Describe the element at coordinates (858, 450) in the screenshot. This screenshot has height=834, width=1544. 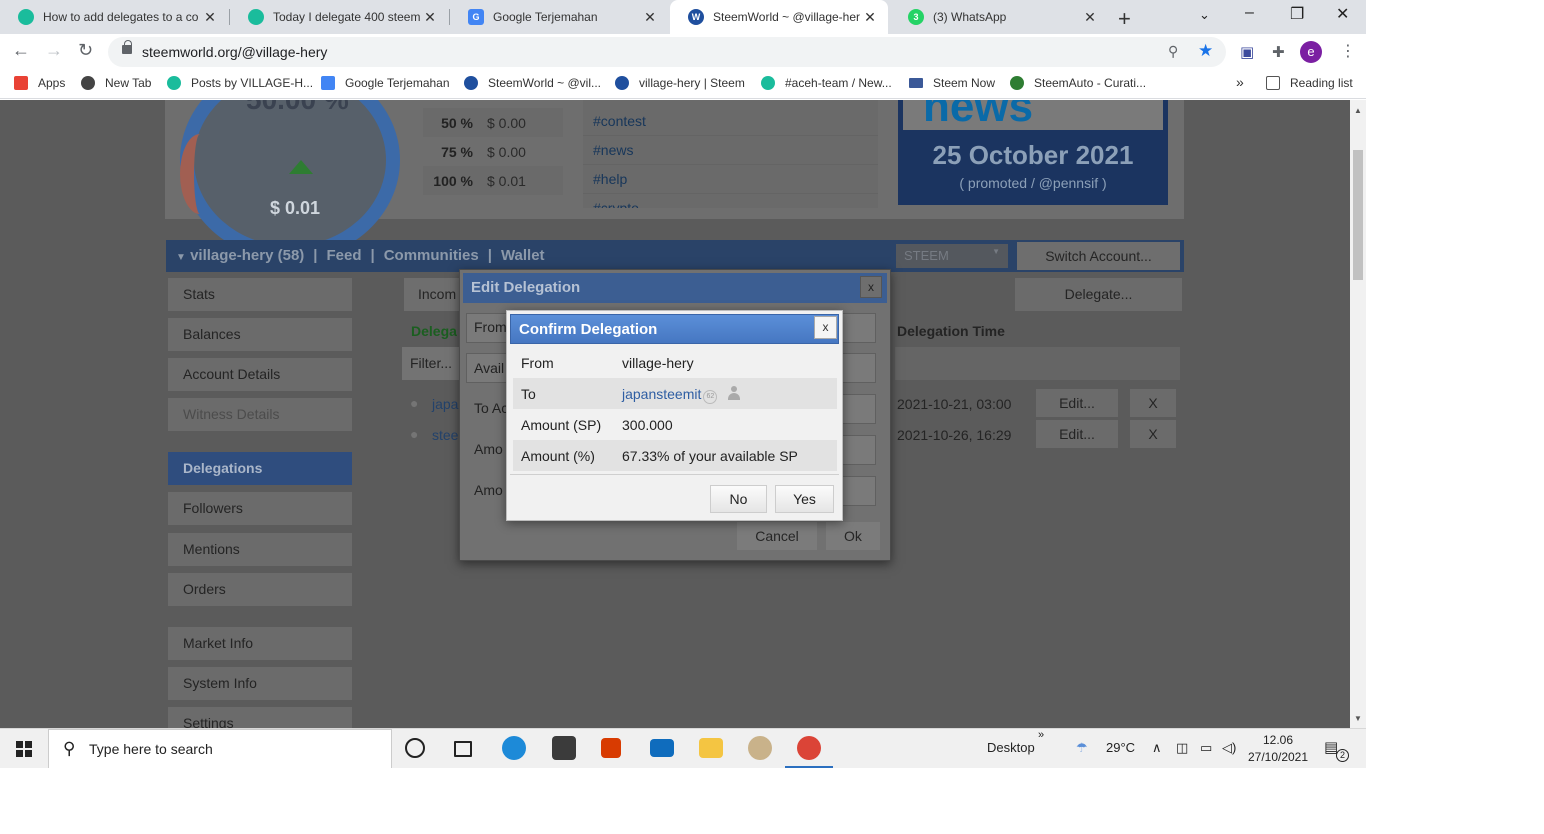
I see `amount-sp-input` at that location.